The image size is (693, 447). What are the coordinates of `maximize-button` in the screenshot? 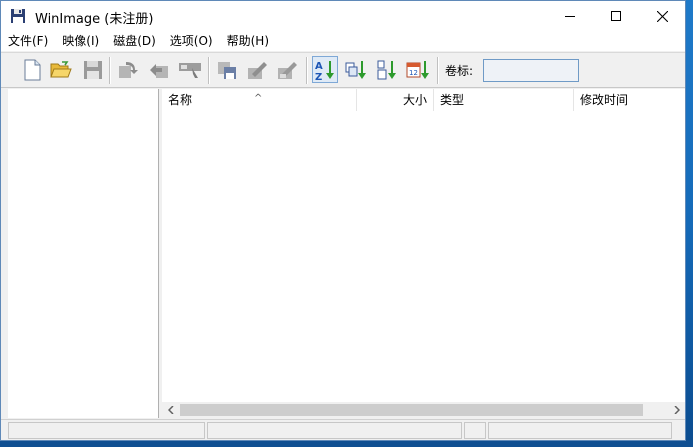 It's located at (616, 16).